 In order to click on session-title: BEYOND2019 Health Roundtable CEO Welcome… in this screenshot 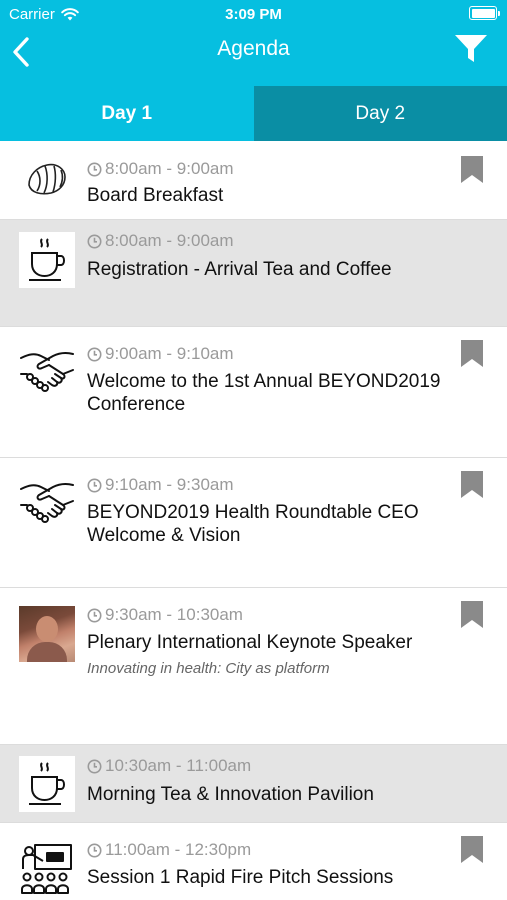, I will do `click(253, 524)`.